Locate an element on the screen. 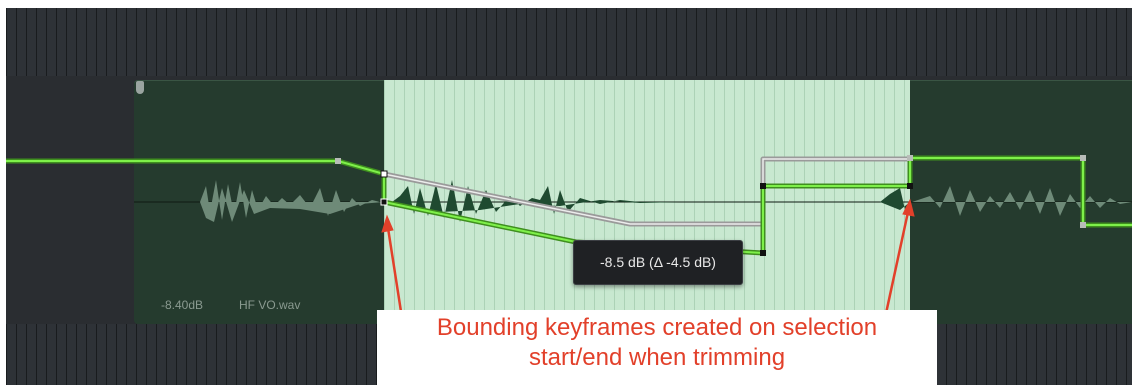 This screenshot has height=385, width=1132. clip-gain-label: -8.40dB is located at coordinates (182, 305).